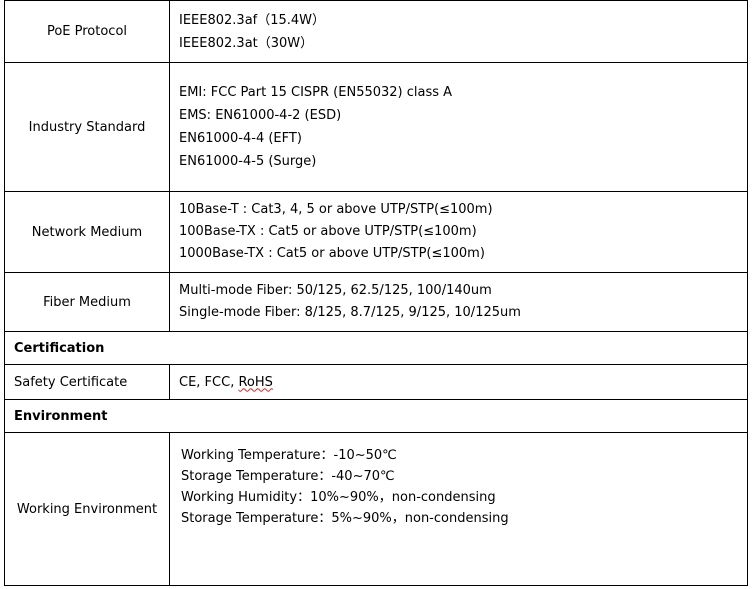 The image size is (752, 589). I want to click on section-title-certification: Certification, so click(376, 348).